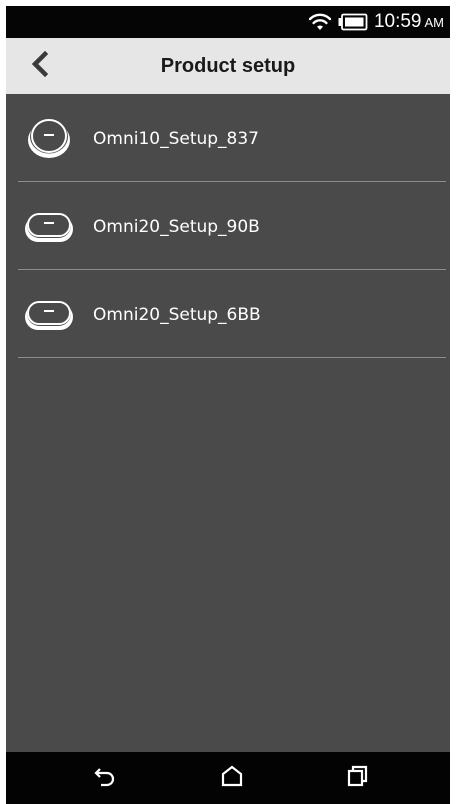 The width and height of the screenshot is (456, 804). I want to click on list-divider, so click(232, 357).